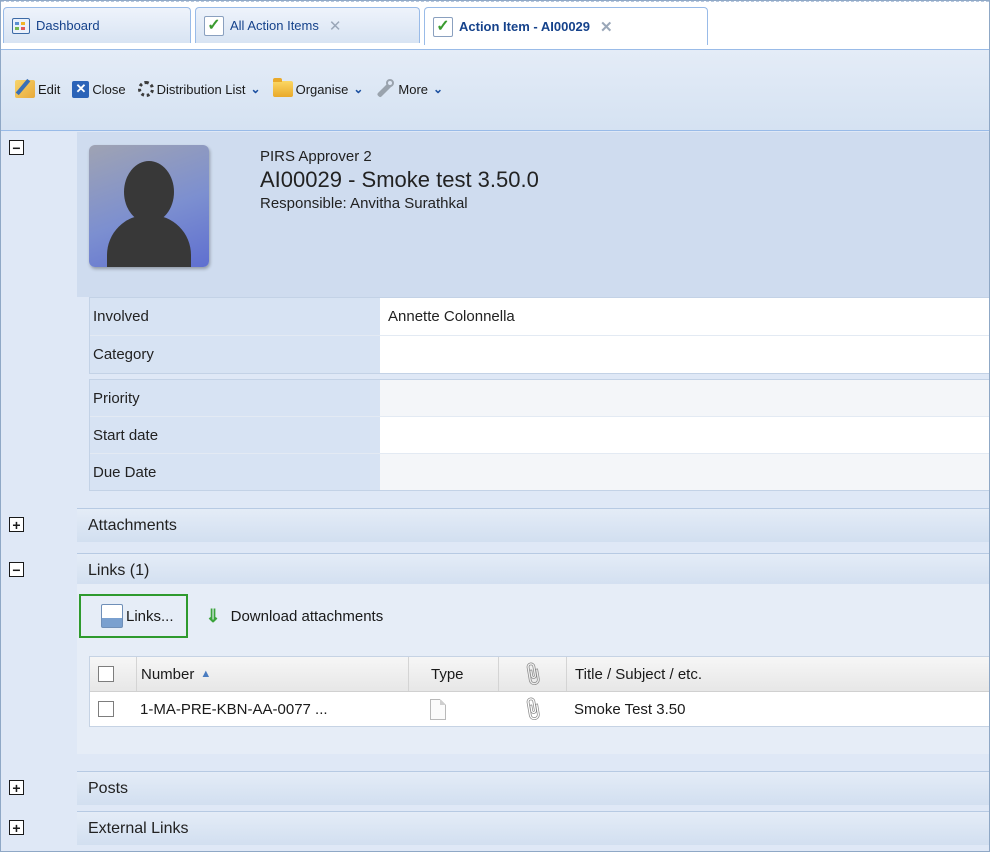 The width and height of the screenshot is (990, 852). I want to click on column-header-attachment: 📎︎, so click(532, 674).